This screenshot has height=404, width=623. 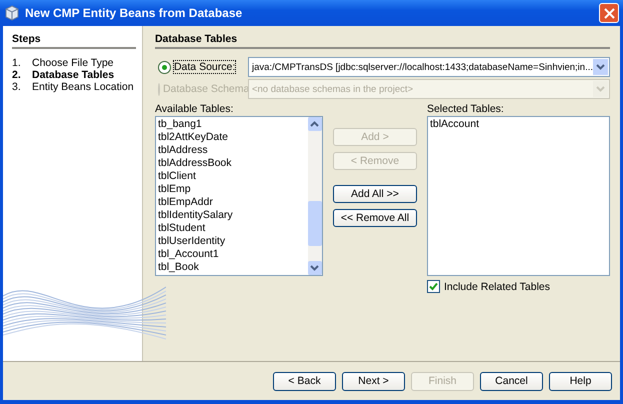 What do you see at coordinates (518, 196) in the screenshot?
I see `selected-tables-list: tblAccount` at bounding box center [518, 196].